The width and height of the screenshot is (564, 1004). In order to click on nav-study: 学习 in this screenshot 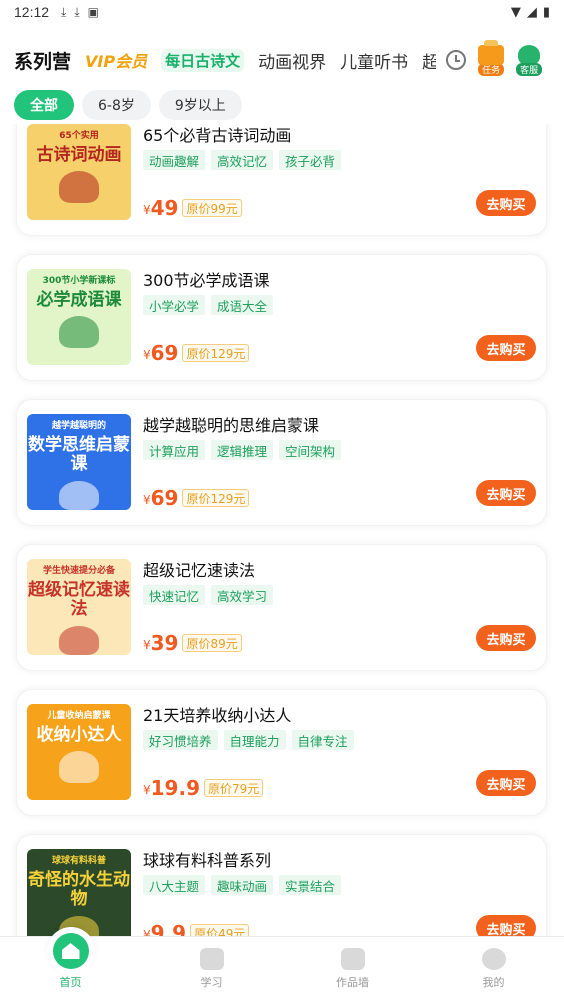, I will do `click(211, 970)`.